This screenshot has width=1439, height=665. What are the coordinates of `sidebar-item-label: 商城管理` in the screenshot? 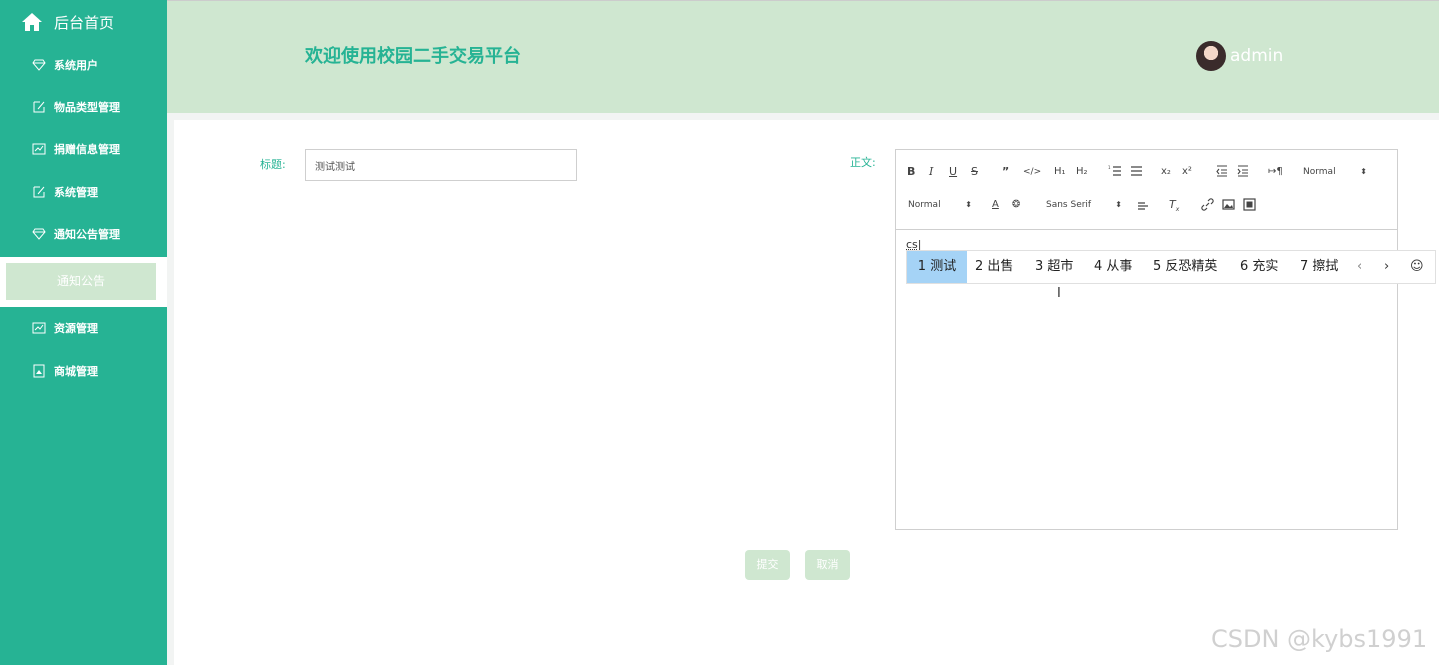 It's located at (76, 371).